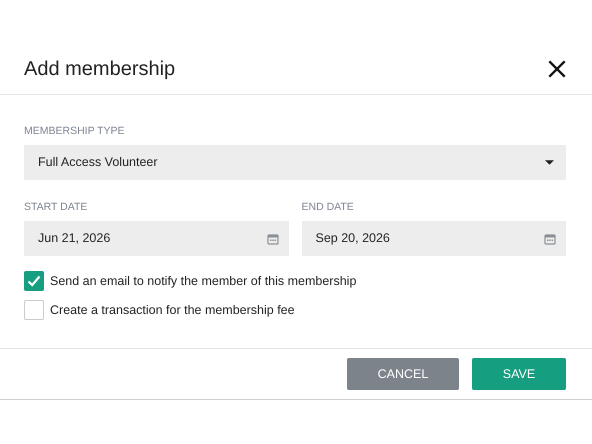  I want to click on dropdown-caret-icon, so click(549, 162).